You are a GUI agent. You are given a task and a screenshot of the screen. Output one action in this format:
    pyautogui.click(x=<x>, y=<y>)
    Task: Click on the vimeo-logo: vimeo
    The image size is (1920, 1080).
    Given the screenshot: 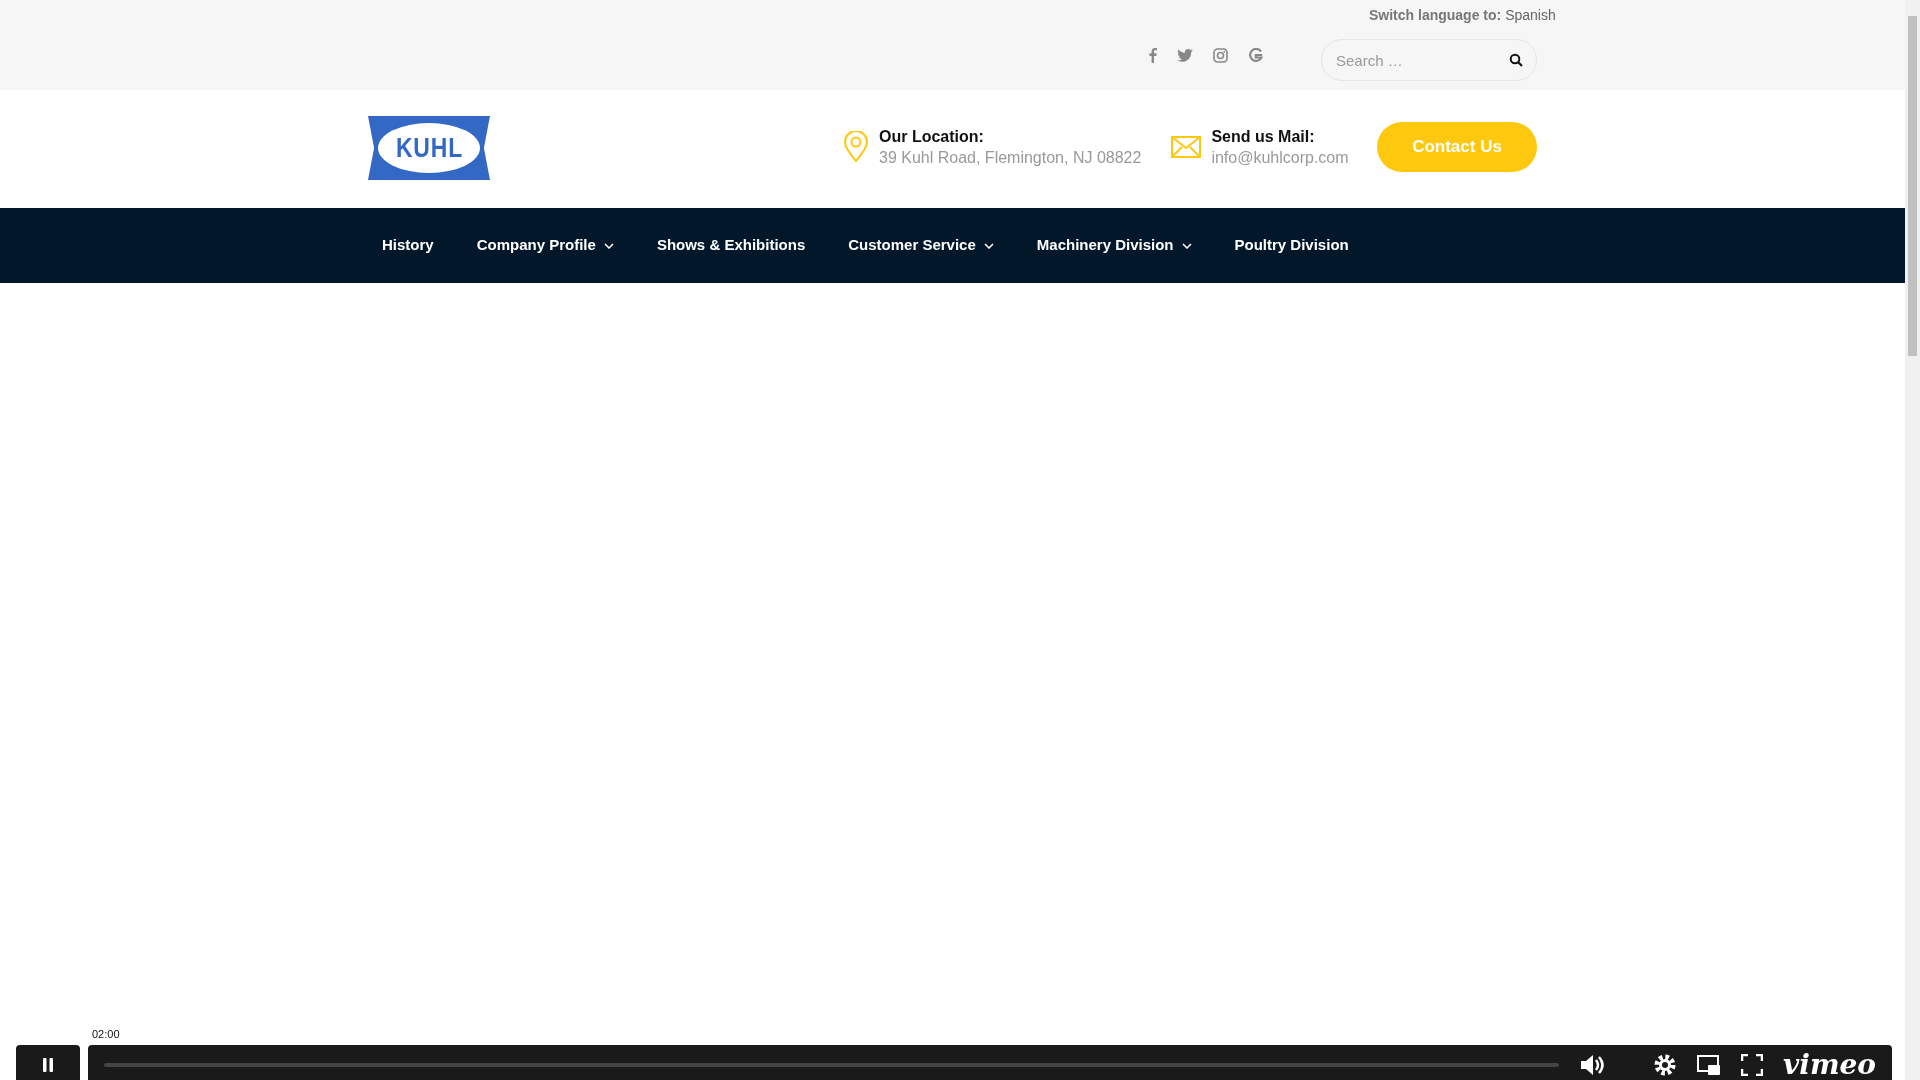 What is the action you would take?
    pyautogui.click(x=1829, y=1065)
    